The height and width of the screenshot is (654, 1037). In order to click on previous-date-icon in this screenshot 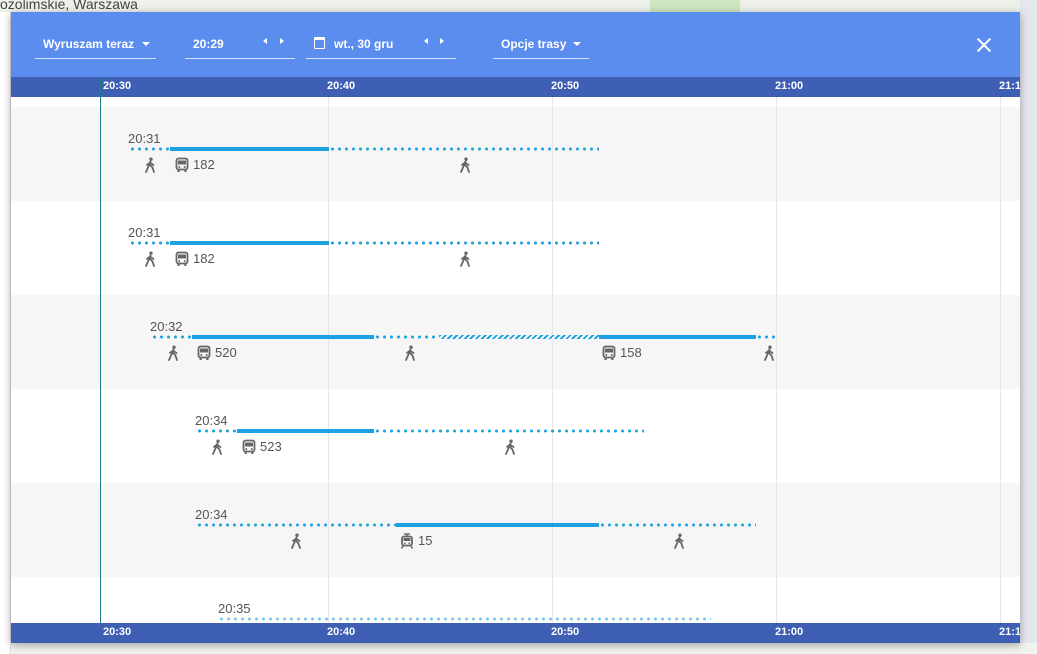, I will do `click(426, 41)`.